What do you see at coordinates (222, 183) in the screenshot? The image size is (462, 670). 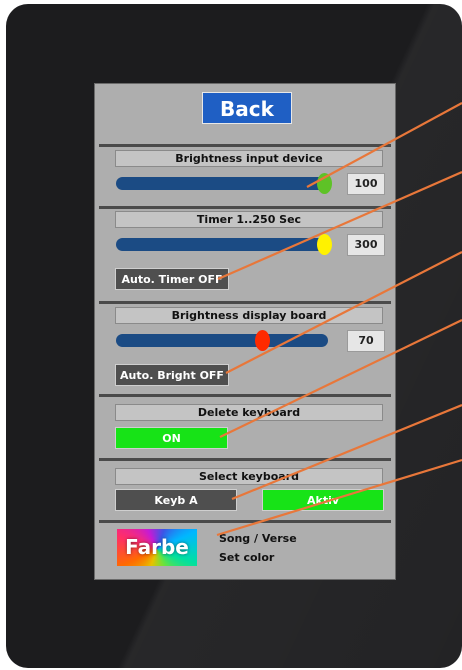 I see `brightness-input-slider` at bounding box center [222, 183].